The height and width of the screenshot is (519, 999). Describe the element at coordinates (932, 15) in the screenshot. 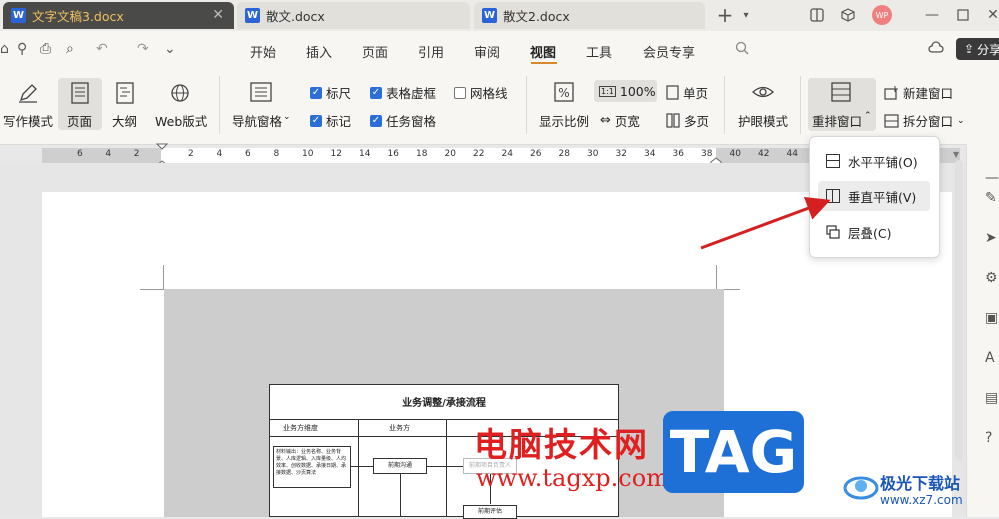

I see `minimize-icon: —` at that location.